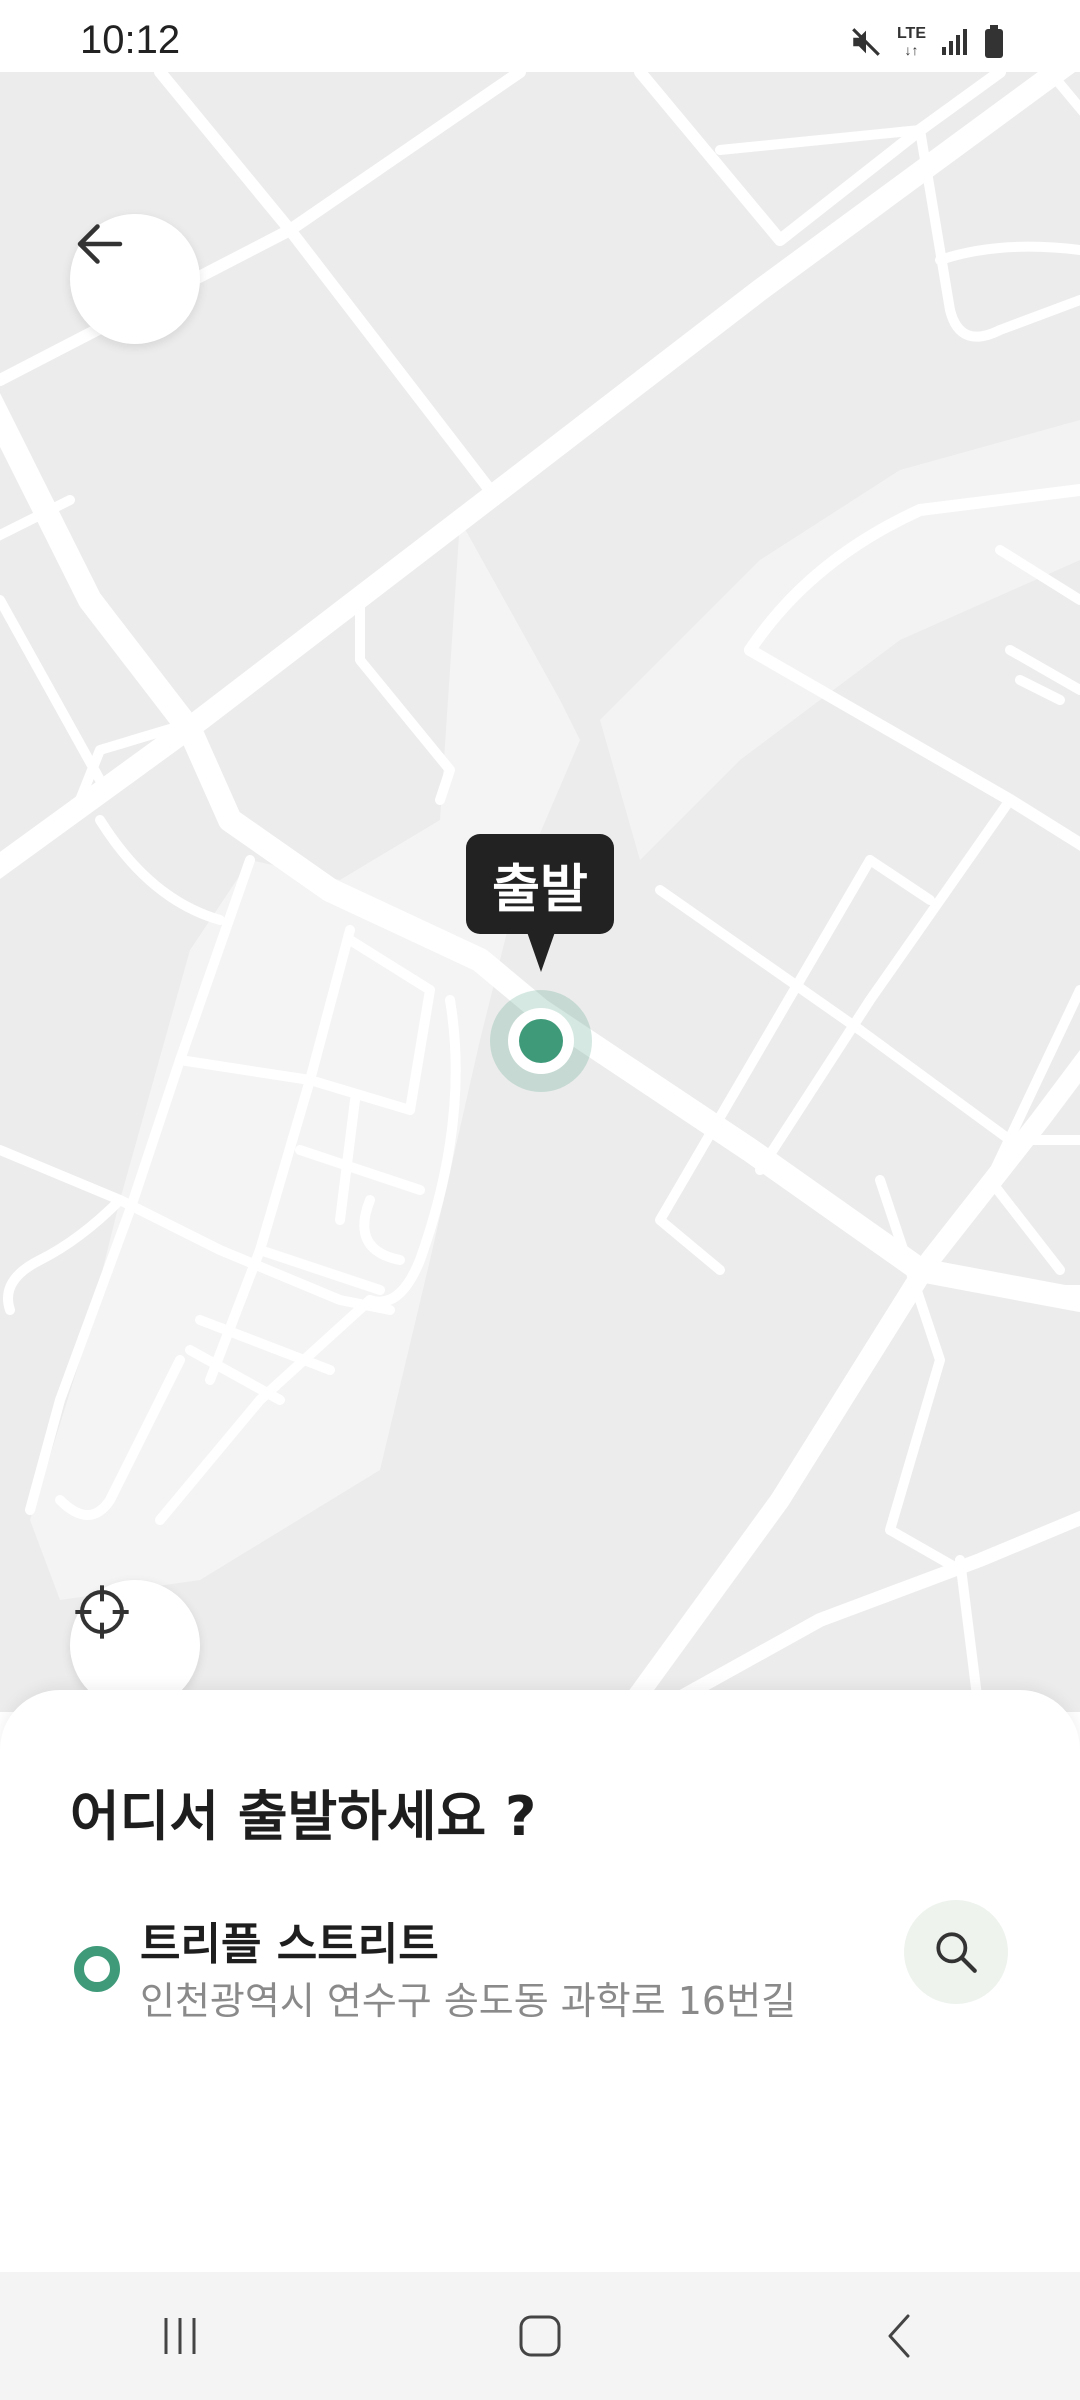 This screenshot has width=1080, height=2400. Describe the element at coordinates (541, 952) in the screenshot. I see `tooltip-pointer` at that location.